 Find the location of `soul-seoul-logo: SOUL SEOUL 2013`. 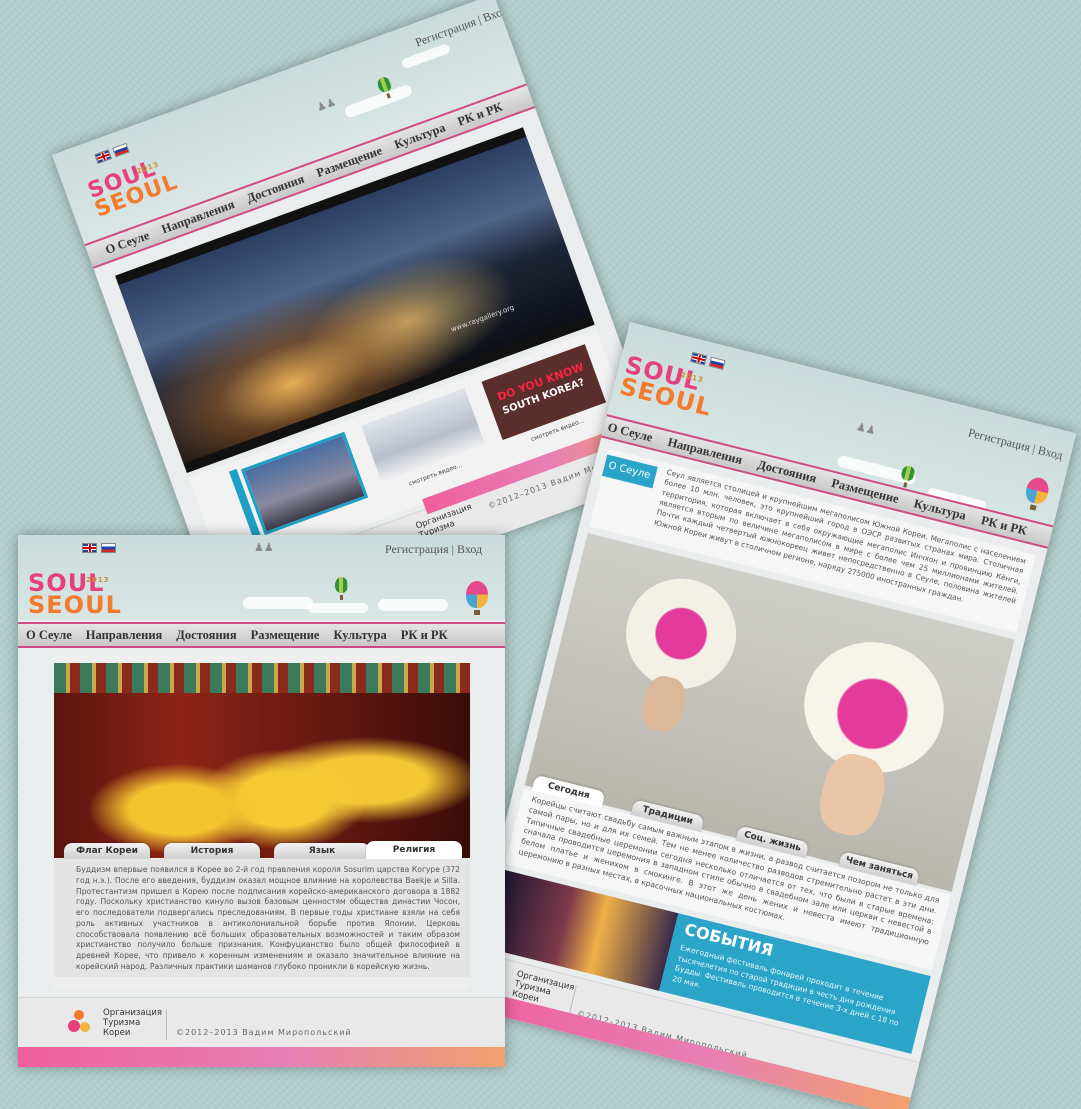

soul-seoul-logo: SOUL SEOUL 2013 is located at coordinates (75, 595).